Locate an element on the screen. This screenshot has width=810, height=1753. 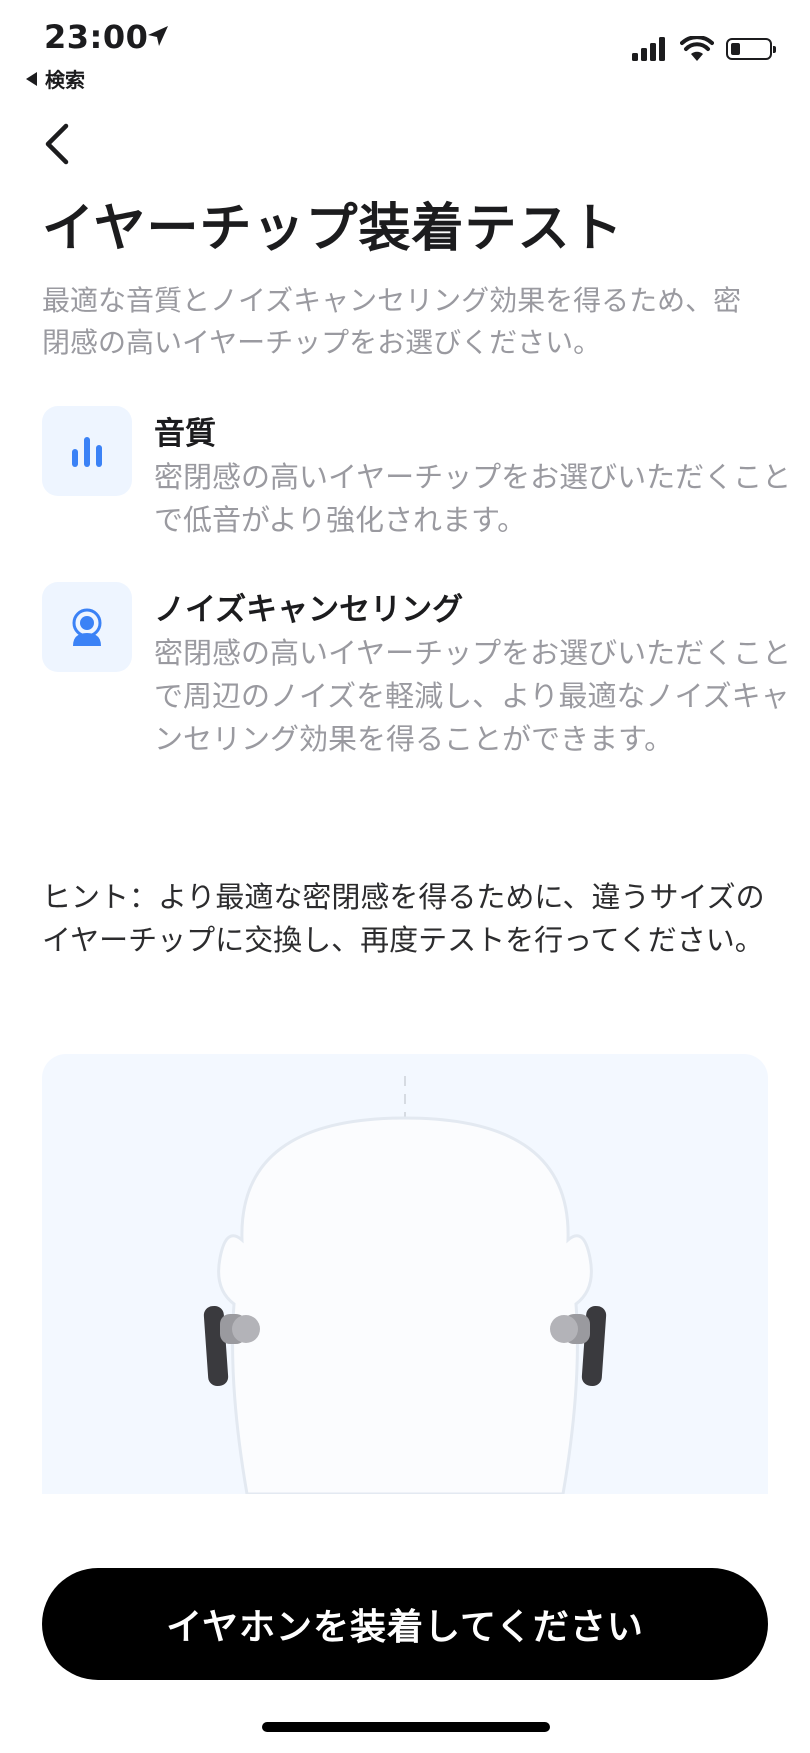
status-time: 23:00 is located at coordinates (96, 37).